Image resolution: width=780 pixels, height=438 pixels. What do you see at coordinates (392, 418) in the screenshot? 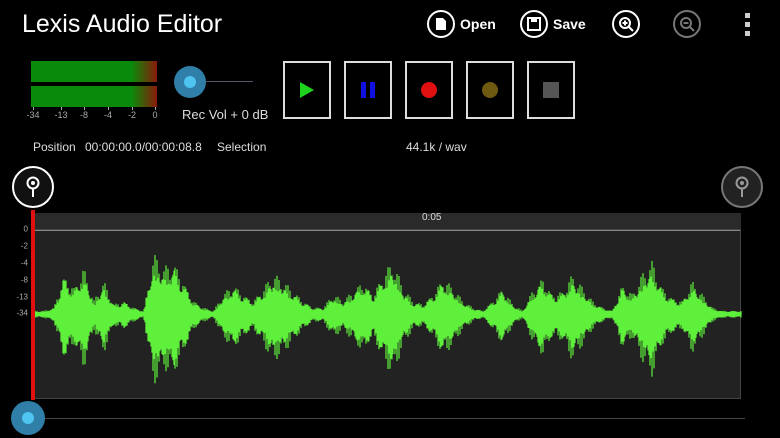
I see `playback-seek-track` at bounding box center [392, 418].